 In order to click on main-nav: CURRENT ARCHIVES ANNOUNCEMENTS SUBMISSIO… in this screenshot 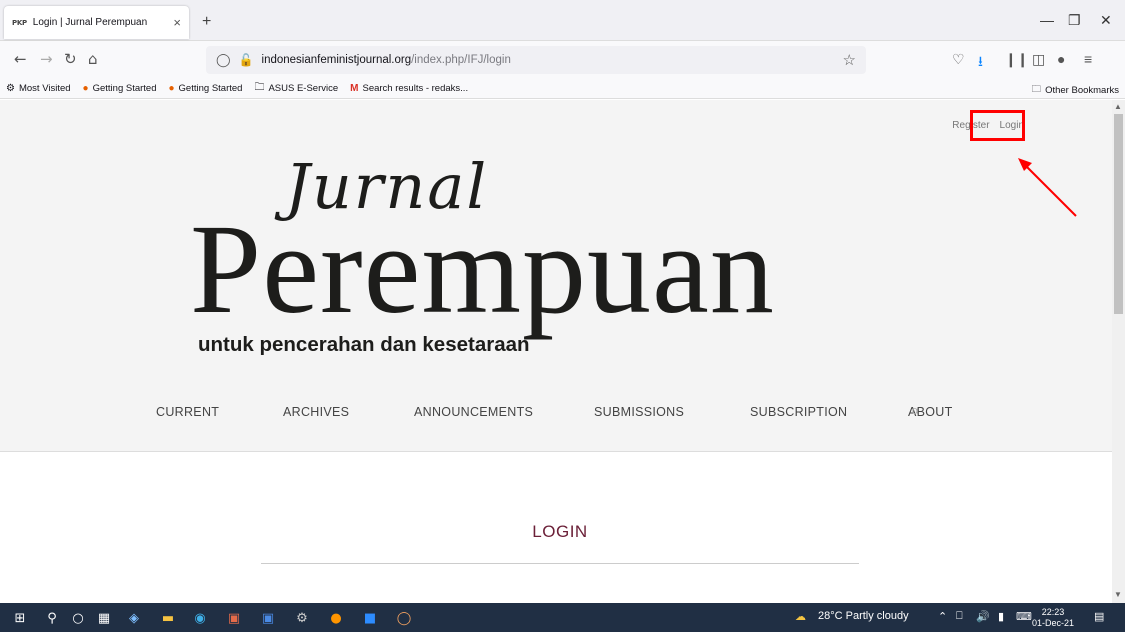, I will do `click(554, 412)`.